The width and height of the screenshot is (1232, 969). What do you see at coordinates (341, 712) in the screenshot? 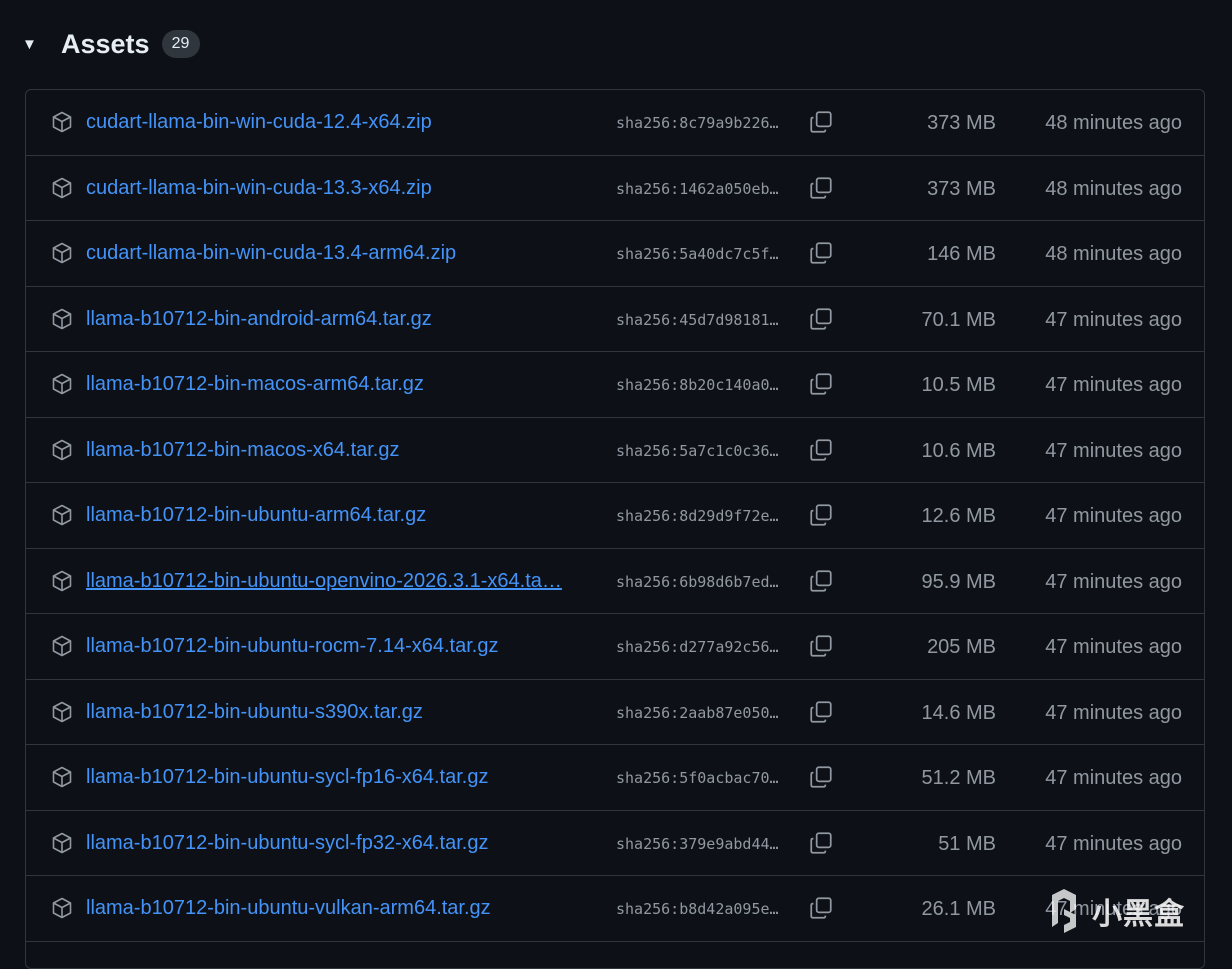
I see `asset-download-link: llama-b10712-bin-ubuntu-s390x.tar.gz` at bounding box center [341, 712].